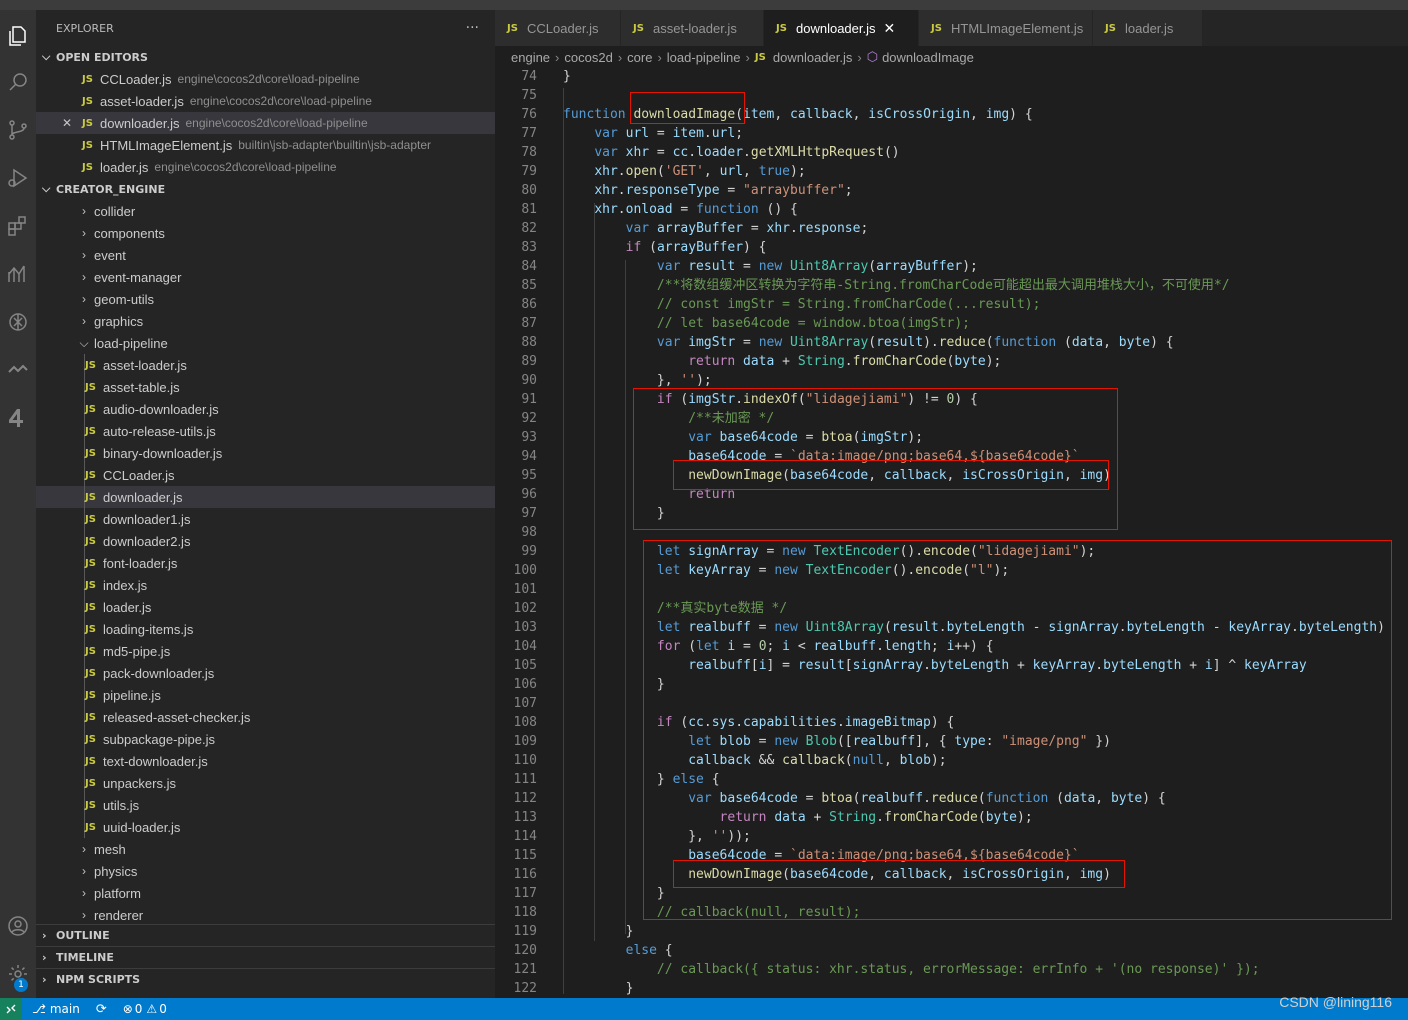  I want to click on remote-indicator-icon, so click(11, 1009).